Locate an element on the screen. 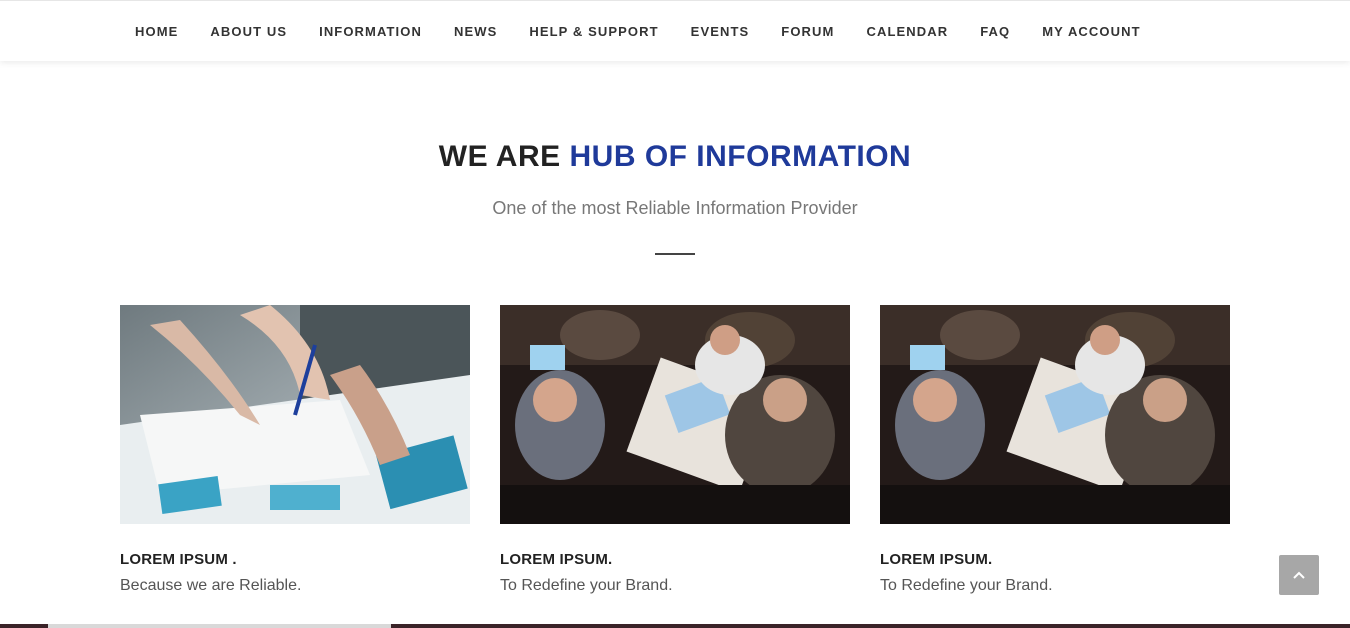 This screenshot has width=1350, height=628. section-heading: WE ARE HUB OF INFORMATION is located at coordinates (675, 157).